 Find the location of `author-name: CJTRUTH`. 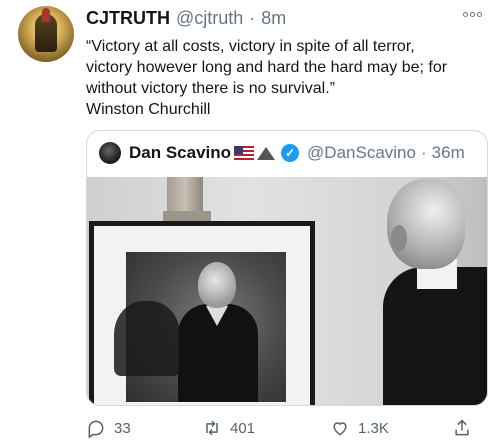

author-name: CJTRUTH is located at coordinates (128, 18).